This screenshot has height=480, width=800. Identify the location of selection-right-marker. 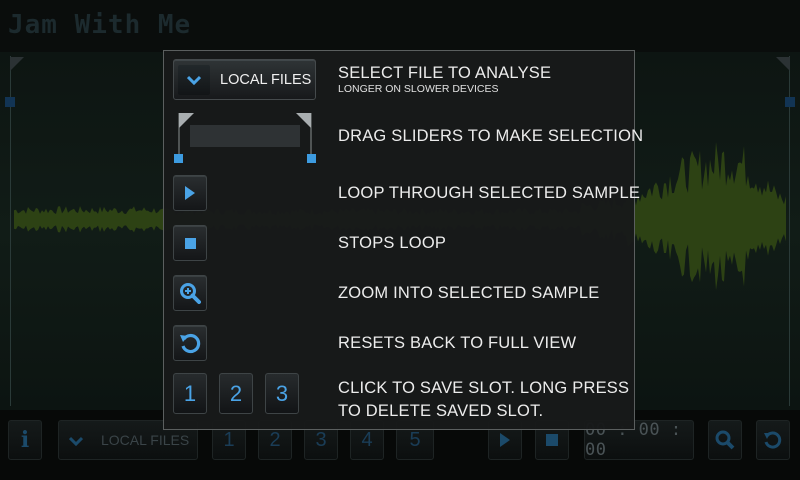
(783, 64).